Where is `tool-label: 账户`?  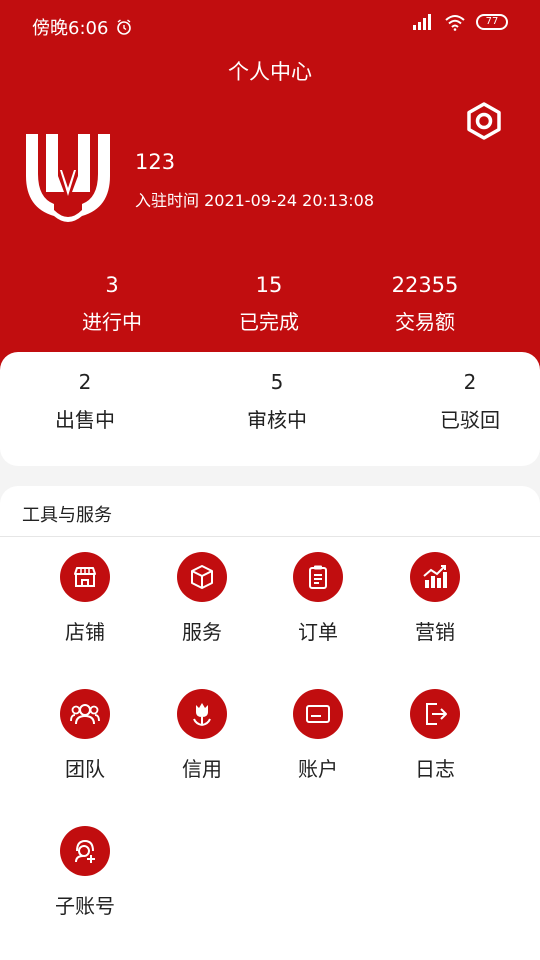 tool-label: 账户 is located at coordinates (318, 769).